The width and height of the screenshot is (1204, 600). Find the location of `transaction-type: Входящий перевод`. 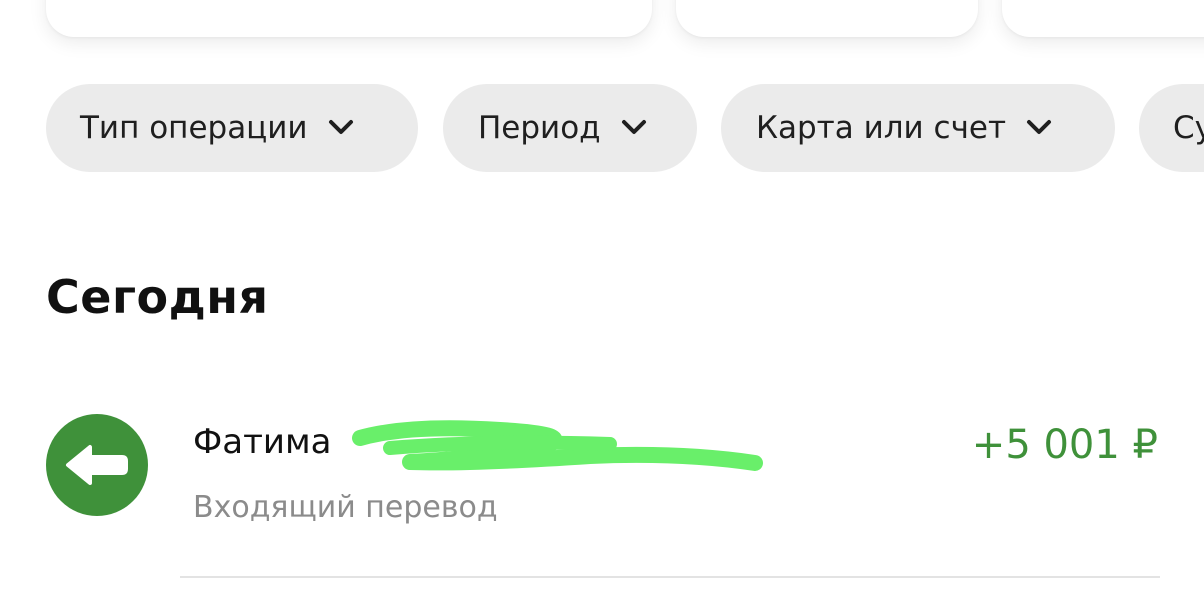

transaction-type: Входящий перевод is located at coordinates (345, 507).